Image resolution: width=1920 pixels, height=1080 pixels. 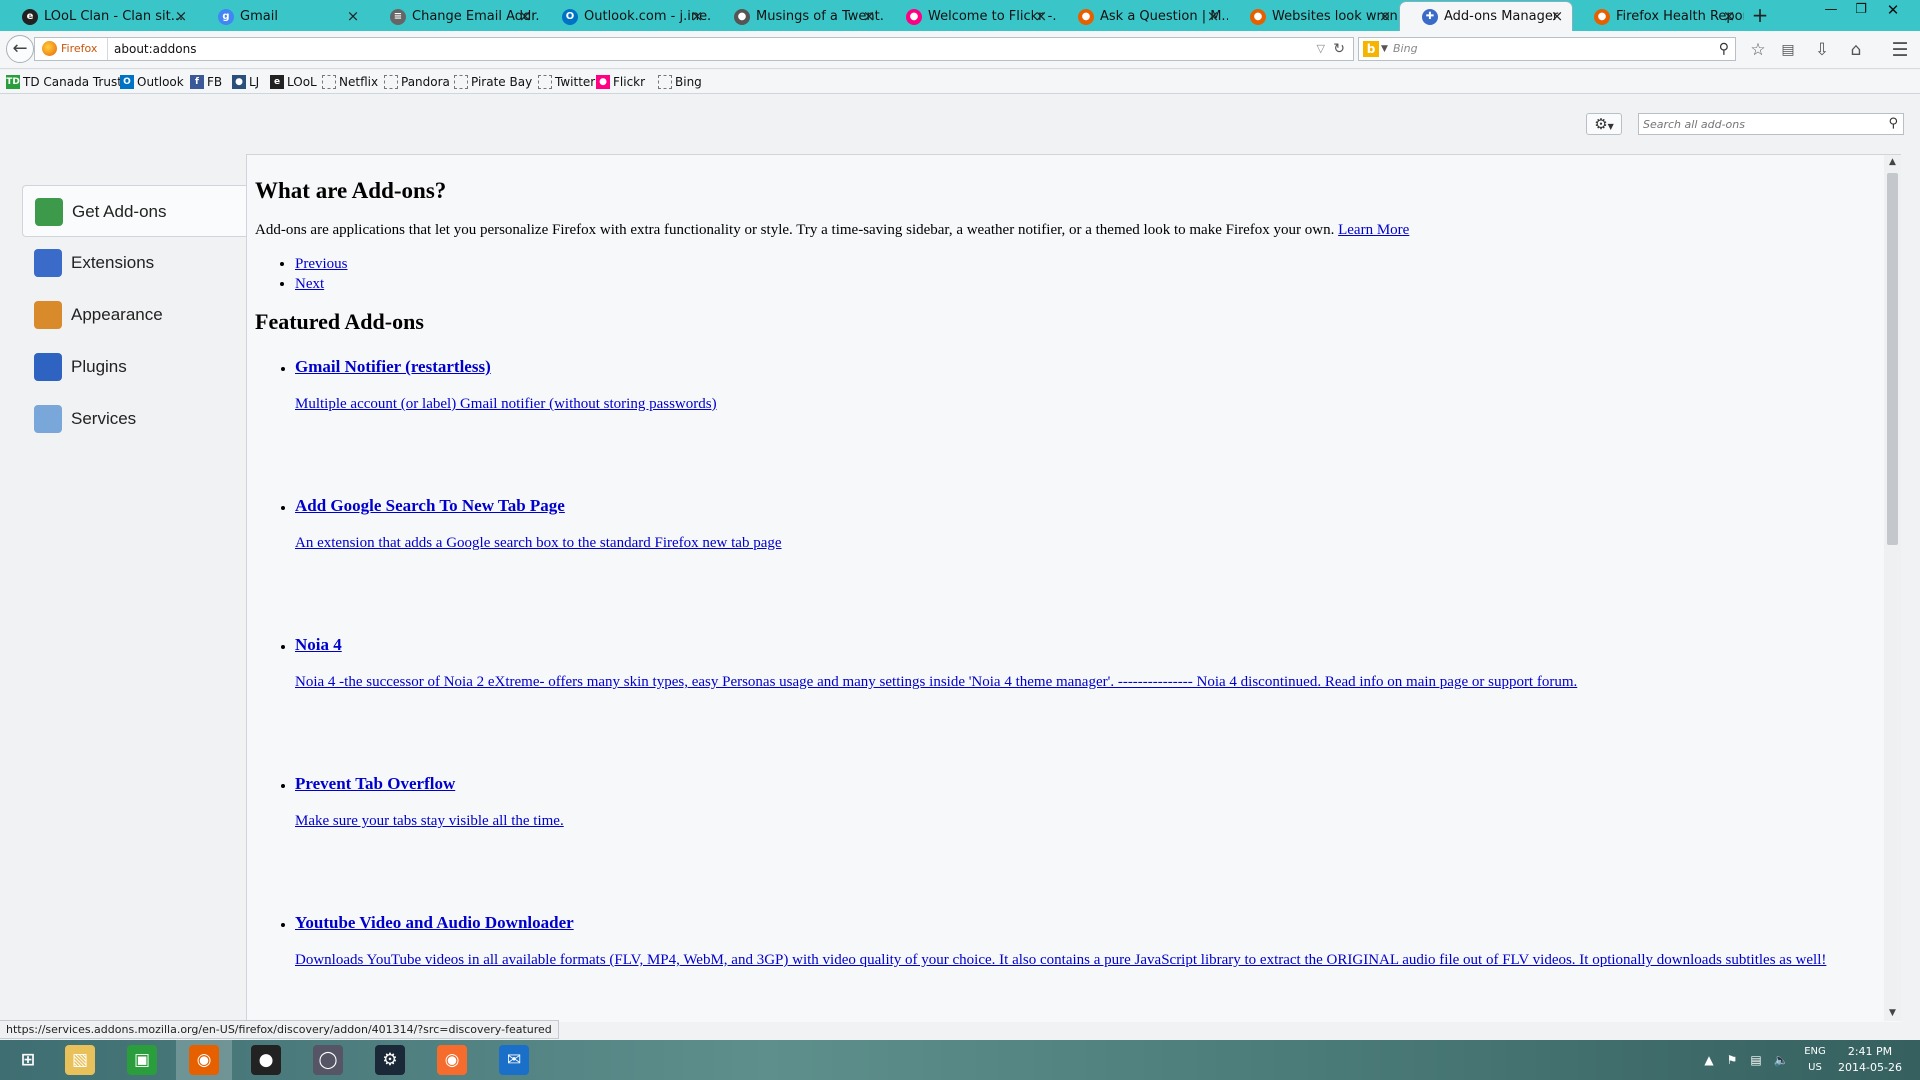 I want to click on taskbar-app: ⊞, so click(x=28, y=1060).